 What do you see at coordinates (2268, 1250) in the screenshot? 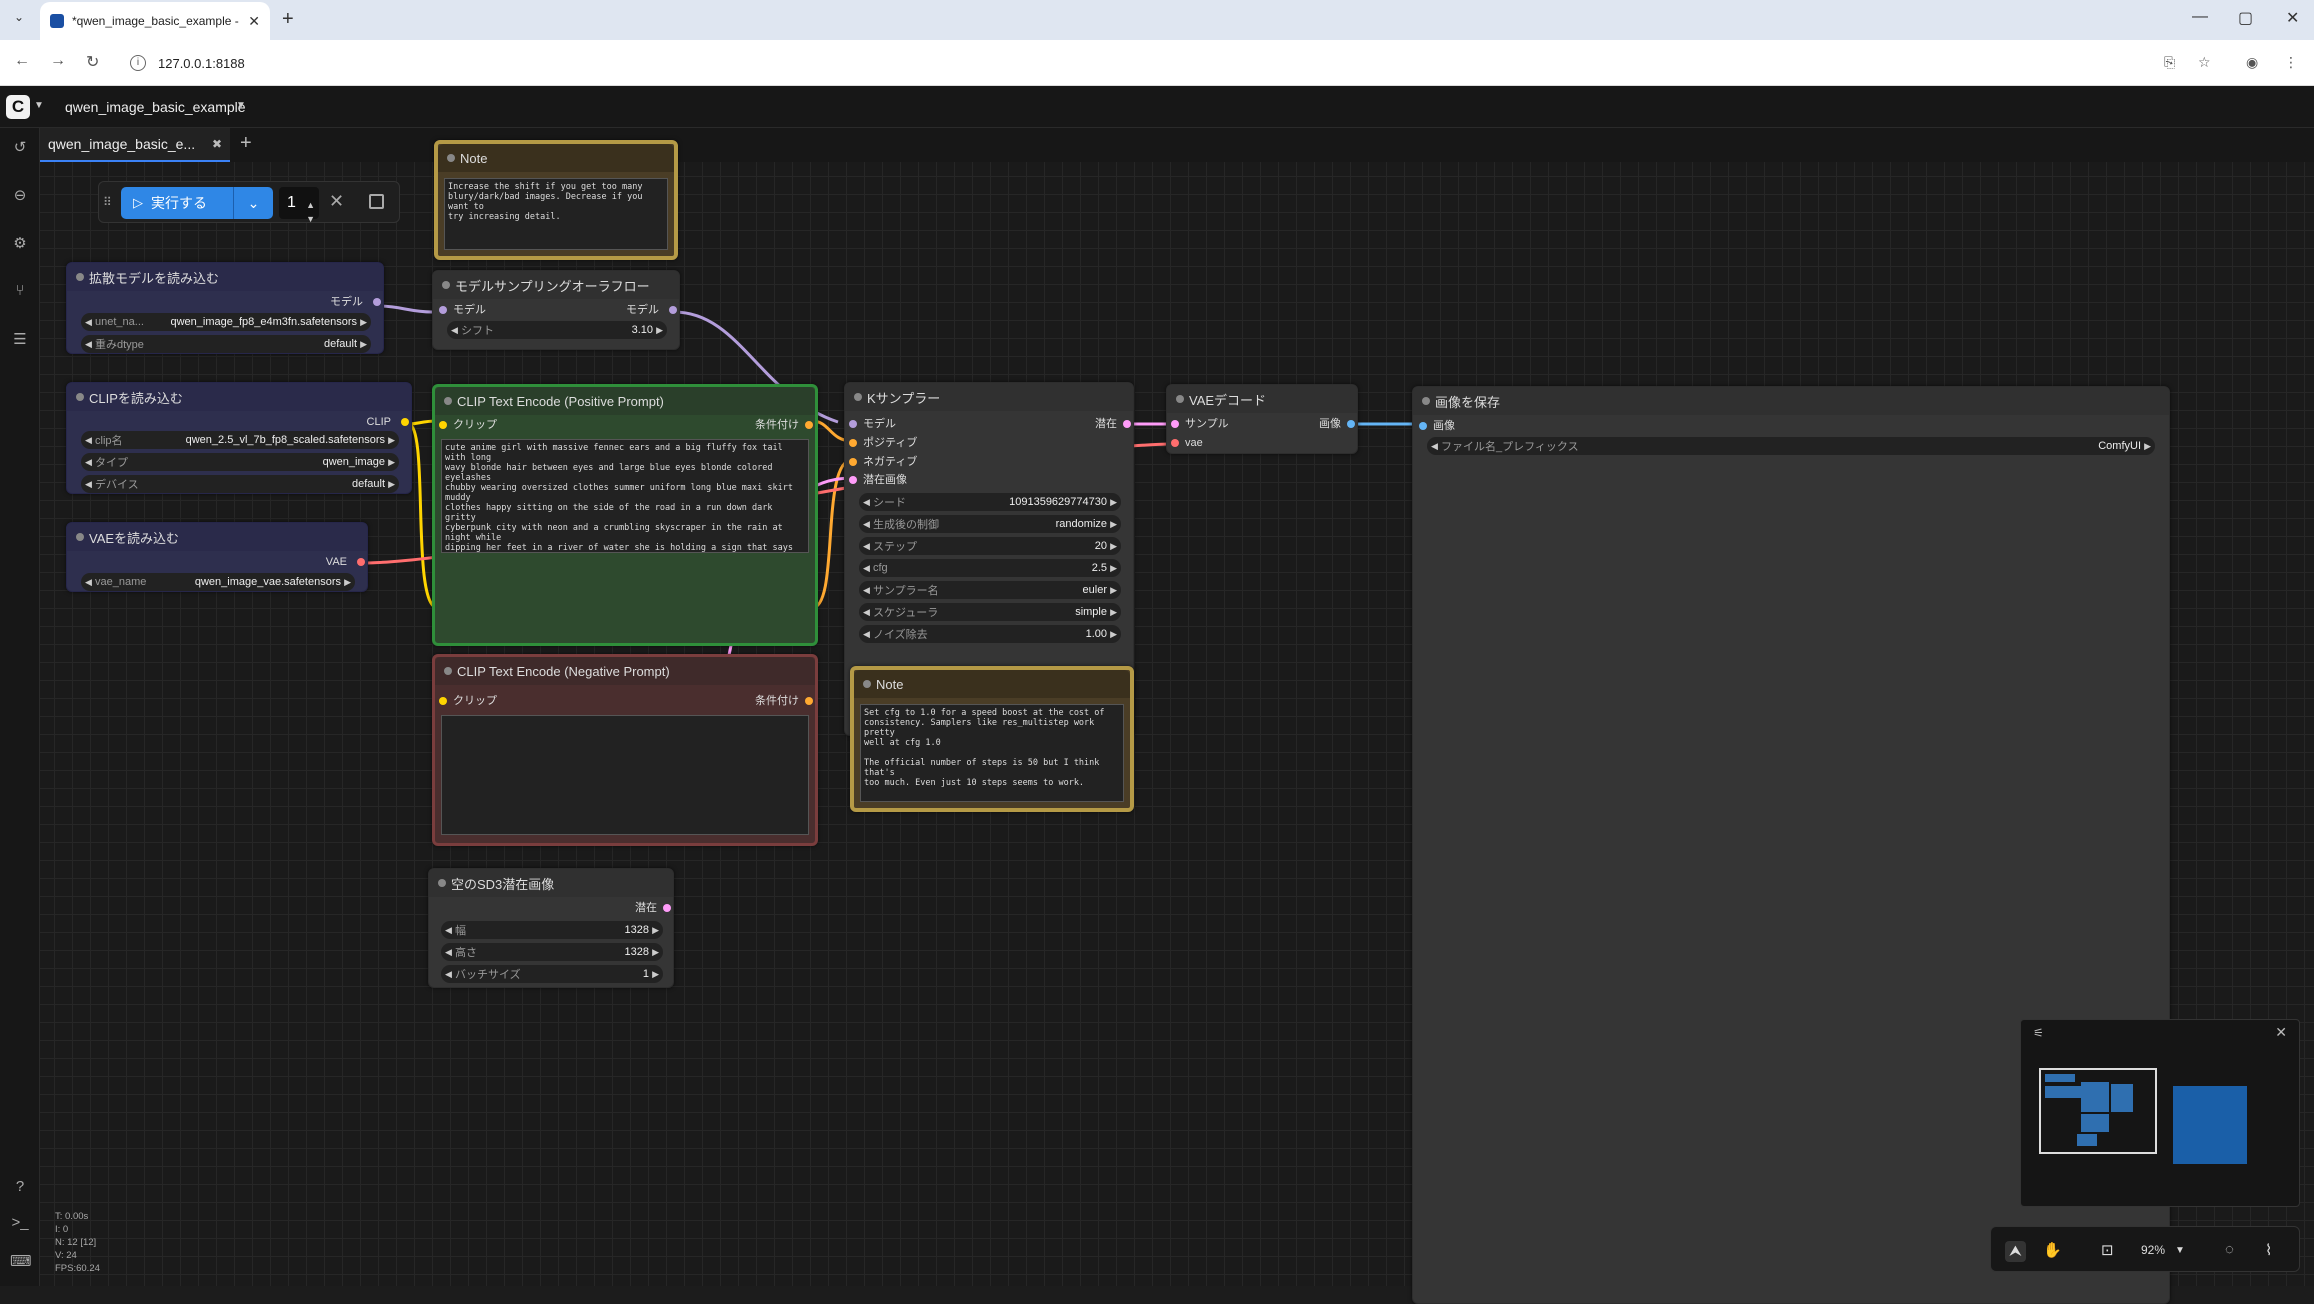
I see `toggle-links-icon: ⌇` at bounding box center [2268, 1250].